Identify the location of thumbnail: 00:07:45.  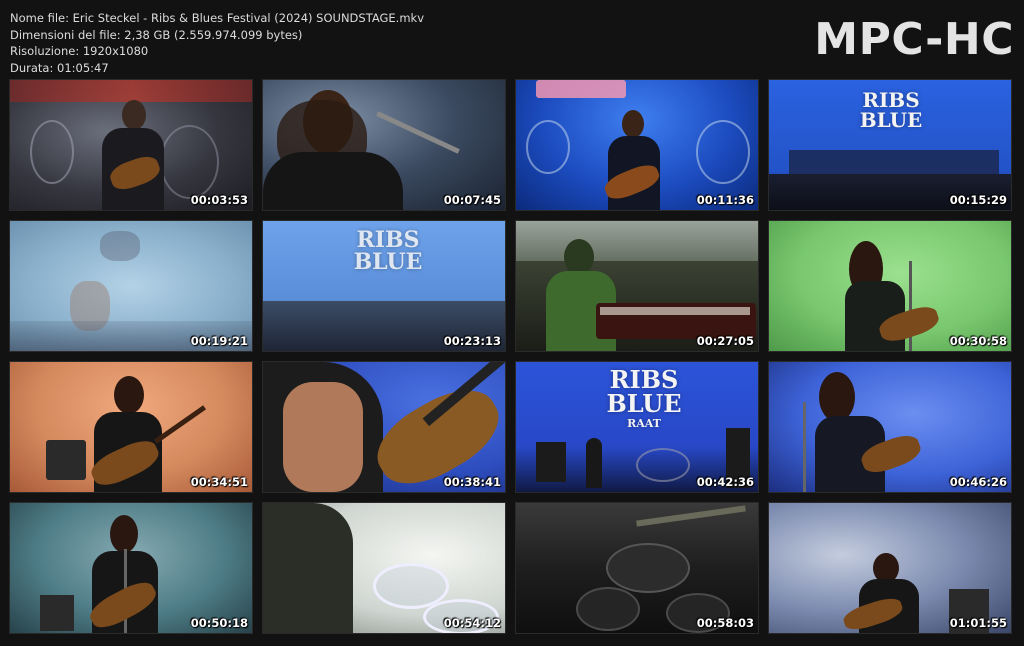
(384, 145).